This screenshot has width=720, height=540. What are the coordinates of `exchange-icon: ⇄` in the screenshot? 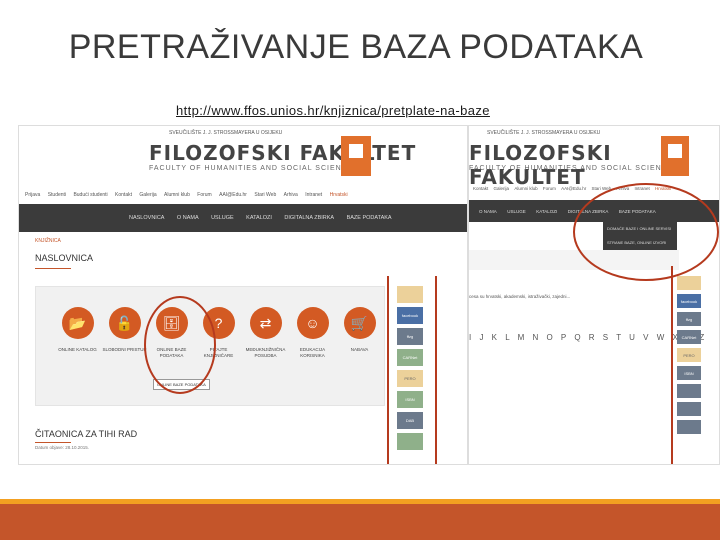 It's located at (265, 323).